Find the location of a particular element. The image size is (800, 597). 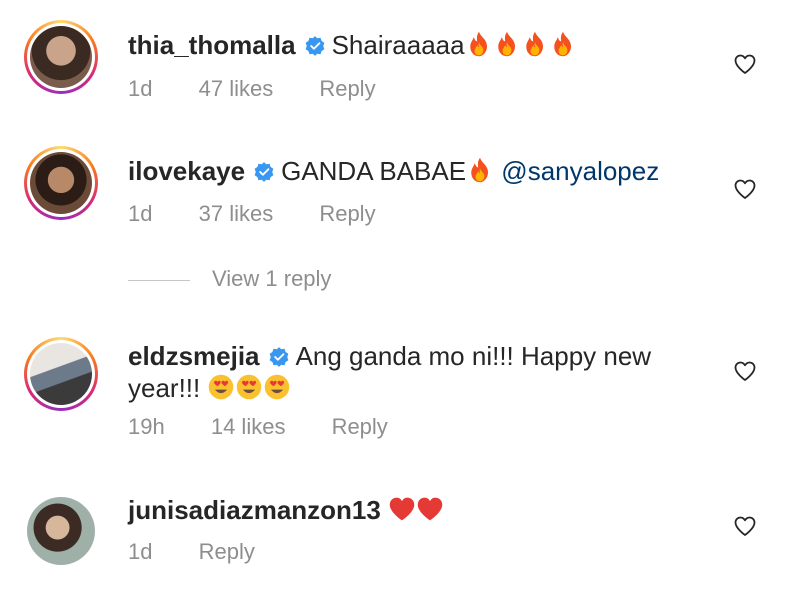

username: junisadiazmanzon13 is located at coordinates (254, 510).